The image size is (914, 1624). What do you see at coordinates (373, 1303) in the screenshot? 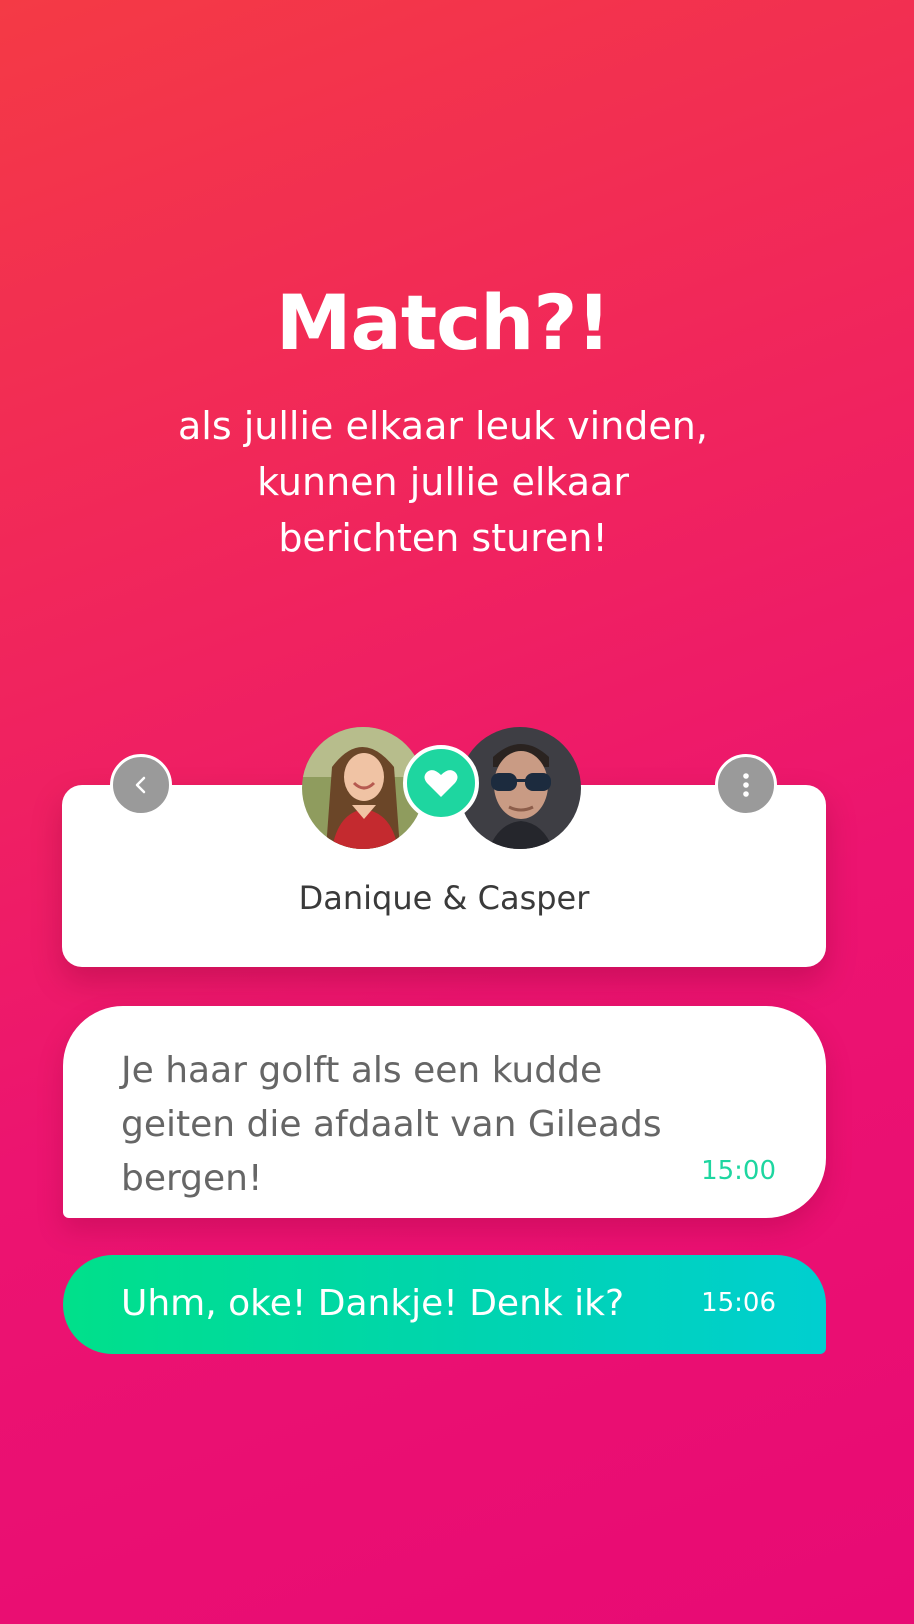
I see `message-text: Uhm, oke! Dankje! Denk ik?` at bounding box center [373, 1303].